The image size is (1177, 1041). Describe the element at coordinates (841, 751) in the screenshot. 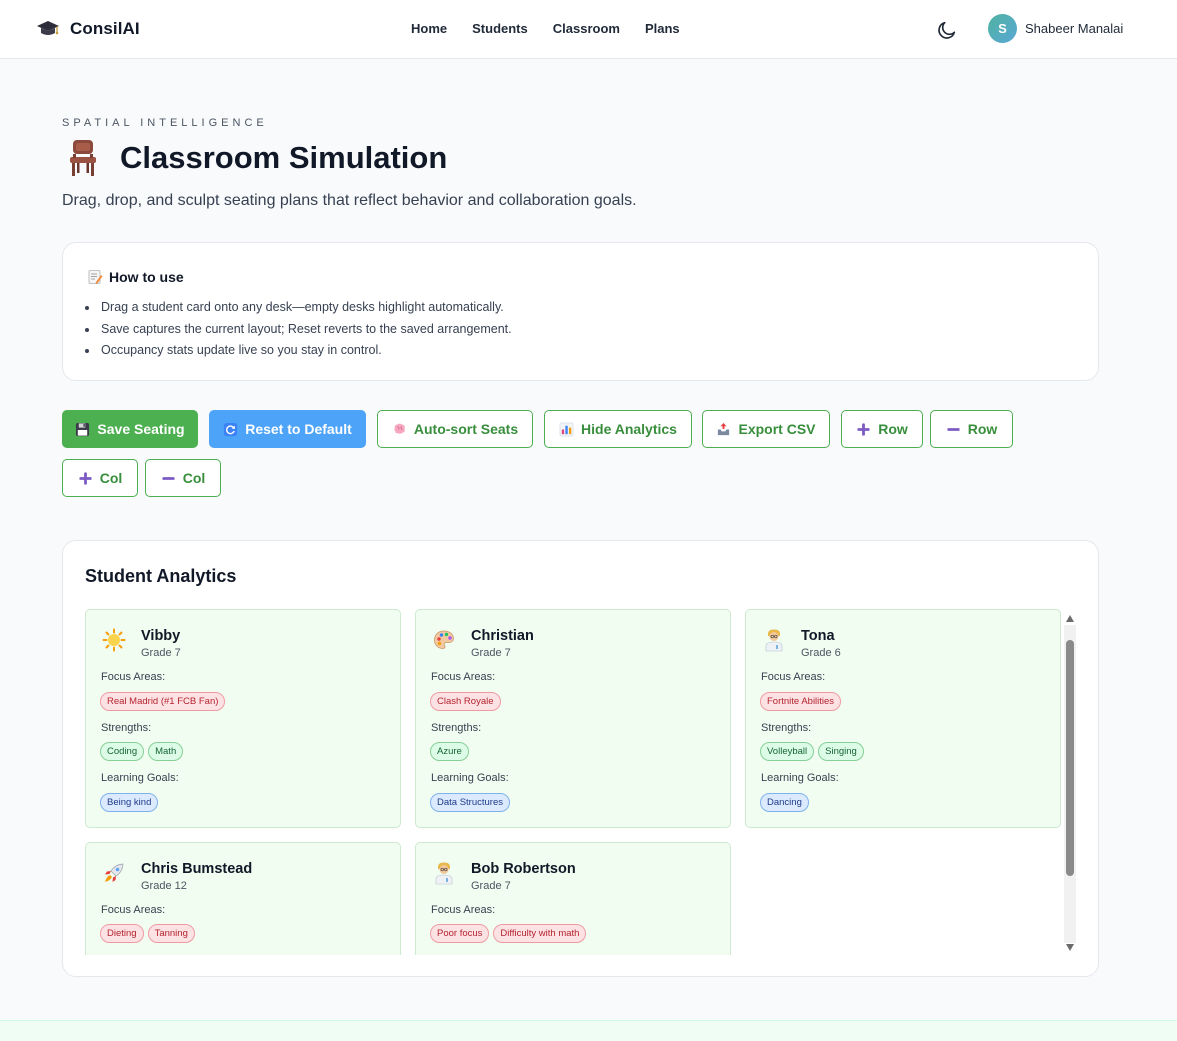

I see `strength-tag: Singing` at that location.